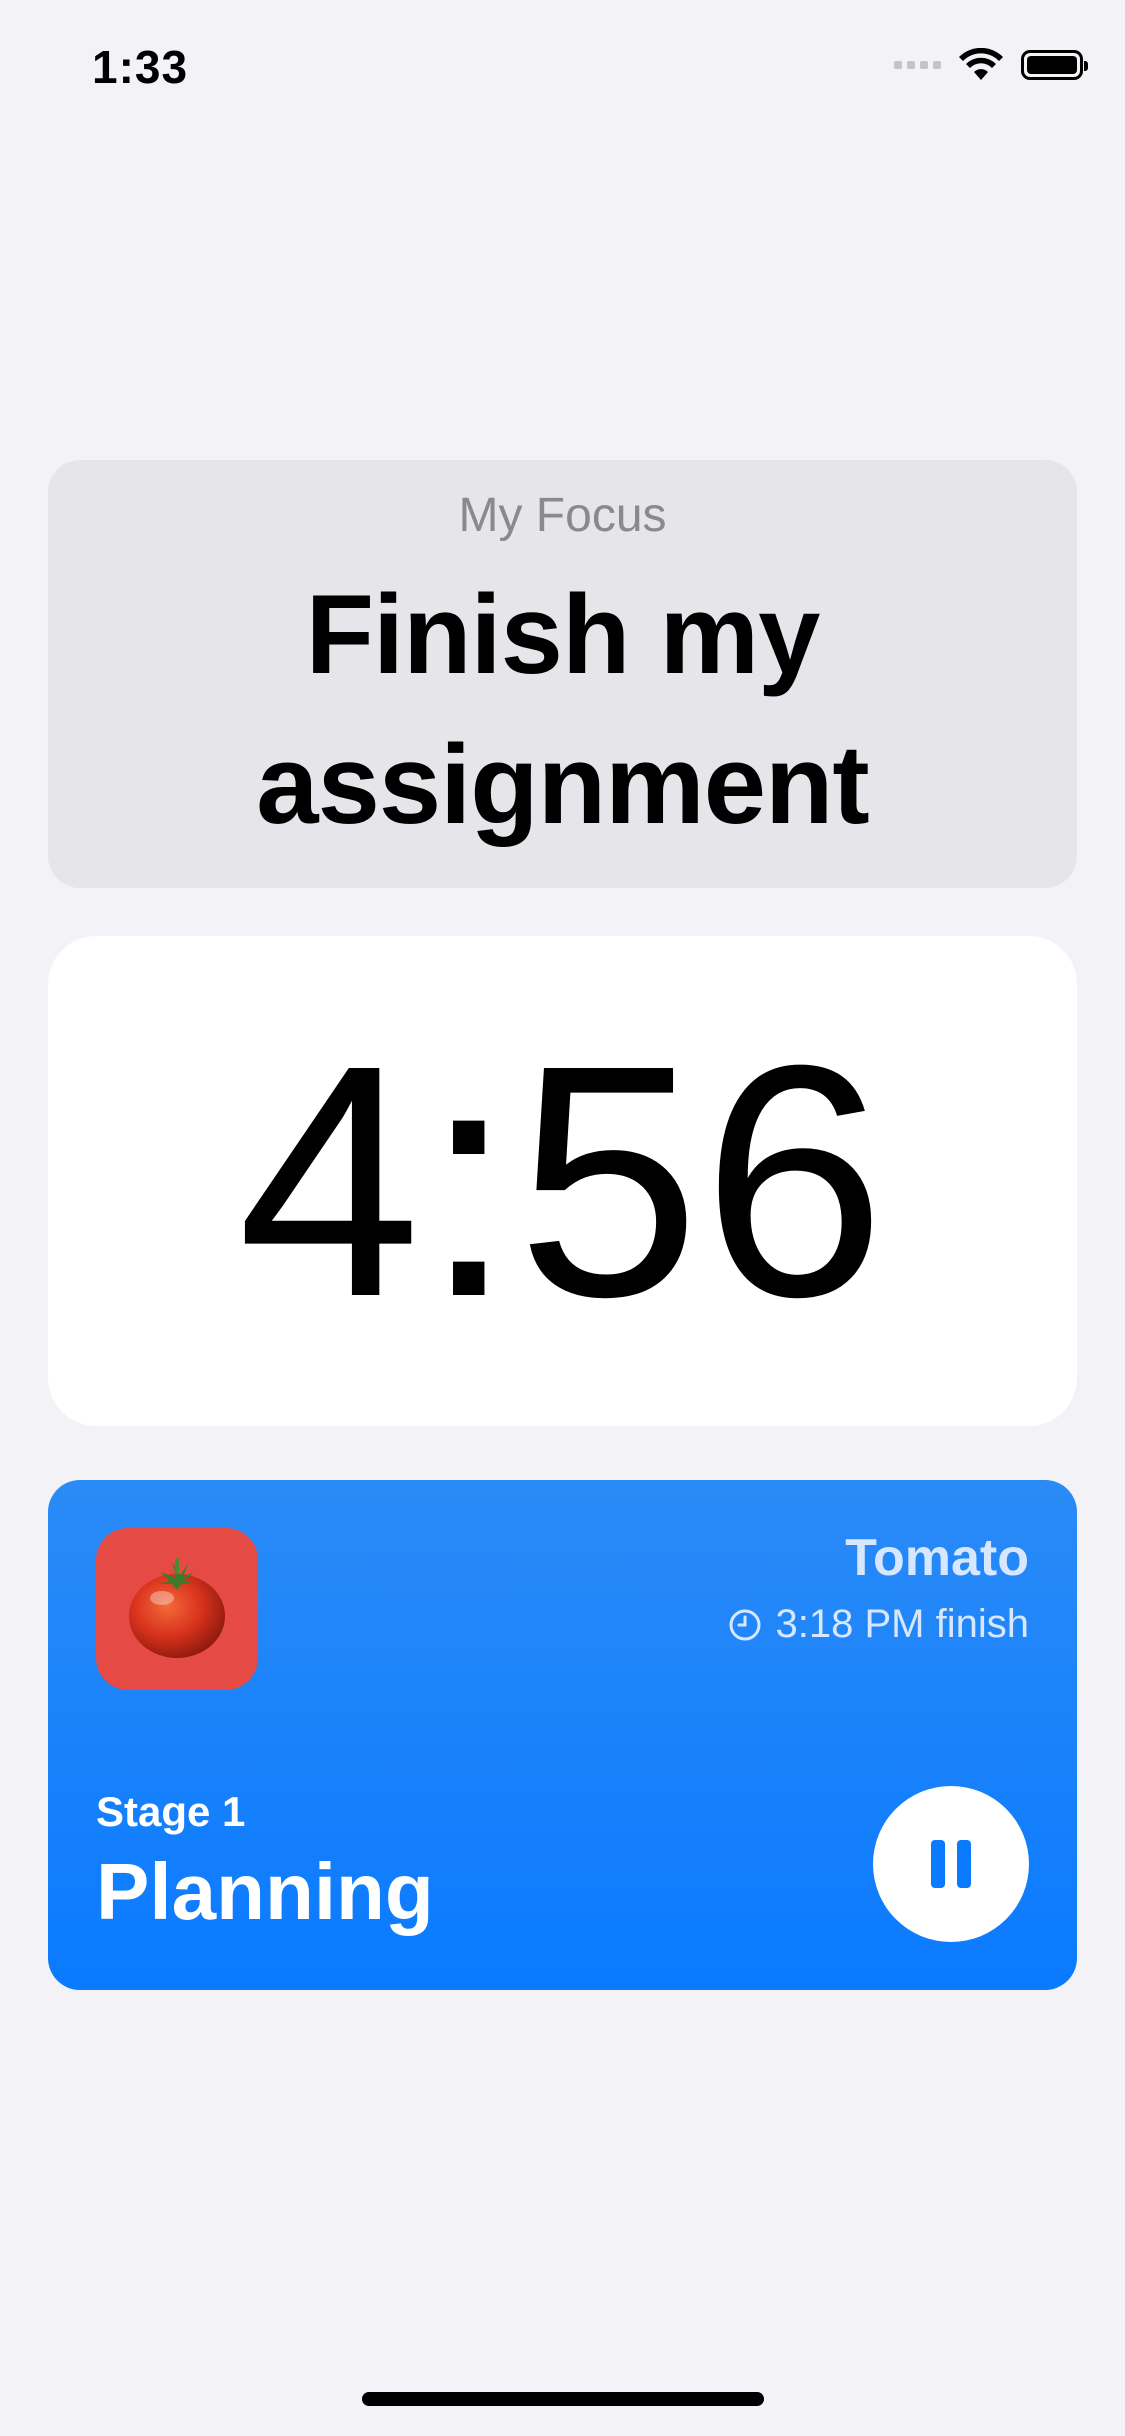 The image size is (1125, 2436). I want to click on status-bar: 1:33, so click(562, 70).